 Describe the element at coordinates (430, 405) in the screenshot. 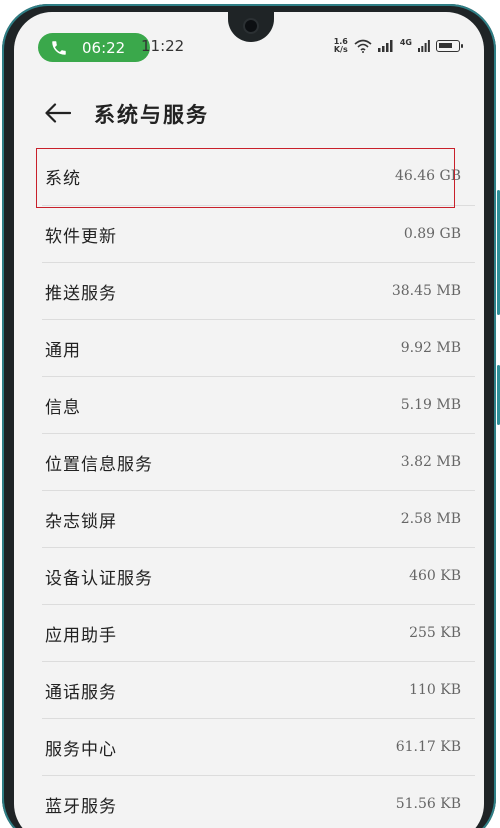

I see `item-size: 5.19 MB` at that location.